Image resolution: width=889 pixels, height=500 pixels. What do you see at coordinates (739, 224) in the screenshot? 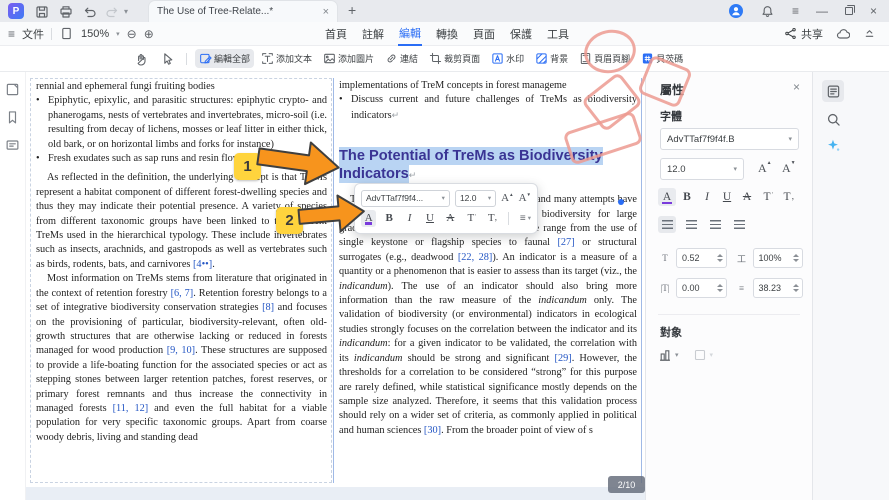
I see `align-justify-button` at bounding box center [739, 224].